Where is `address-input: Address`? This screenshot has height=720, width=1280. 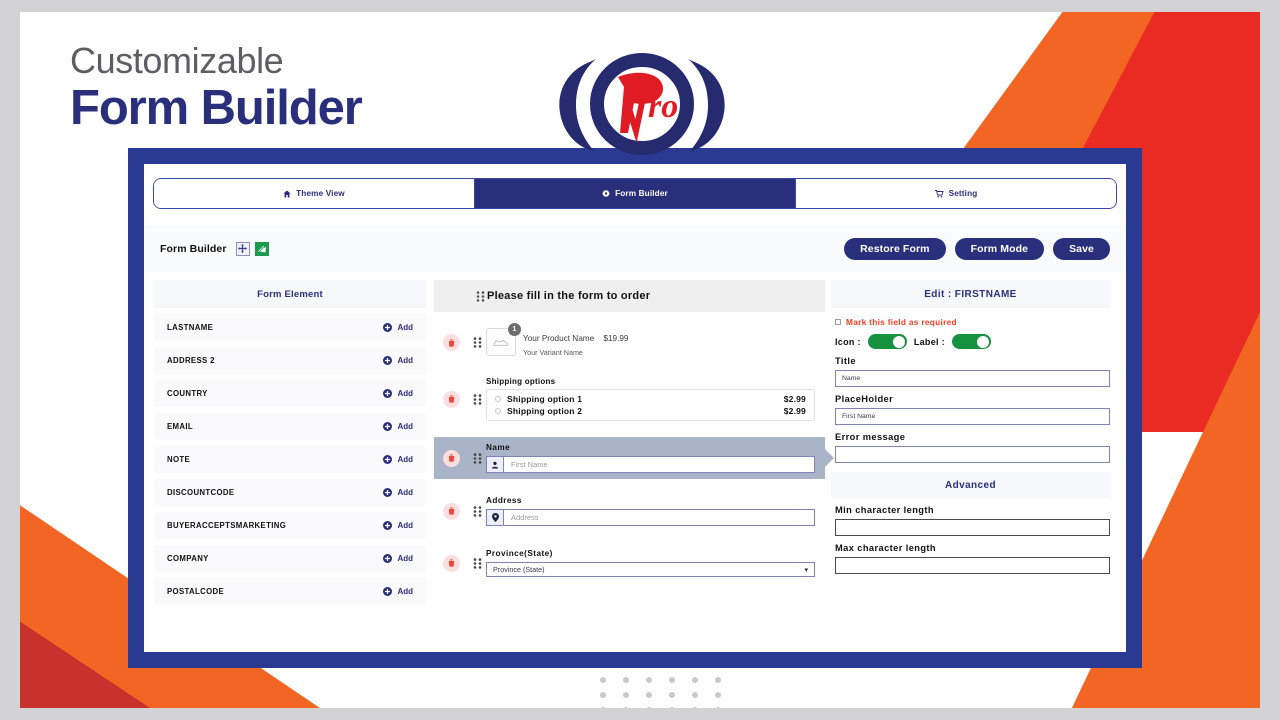 address-input: Address is located at coordinates (659, 517).